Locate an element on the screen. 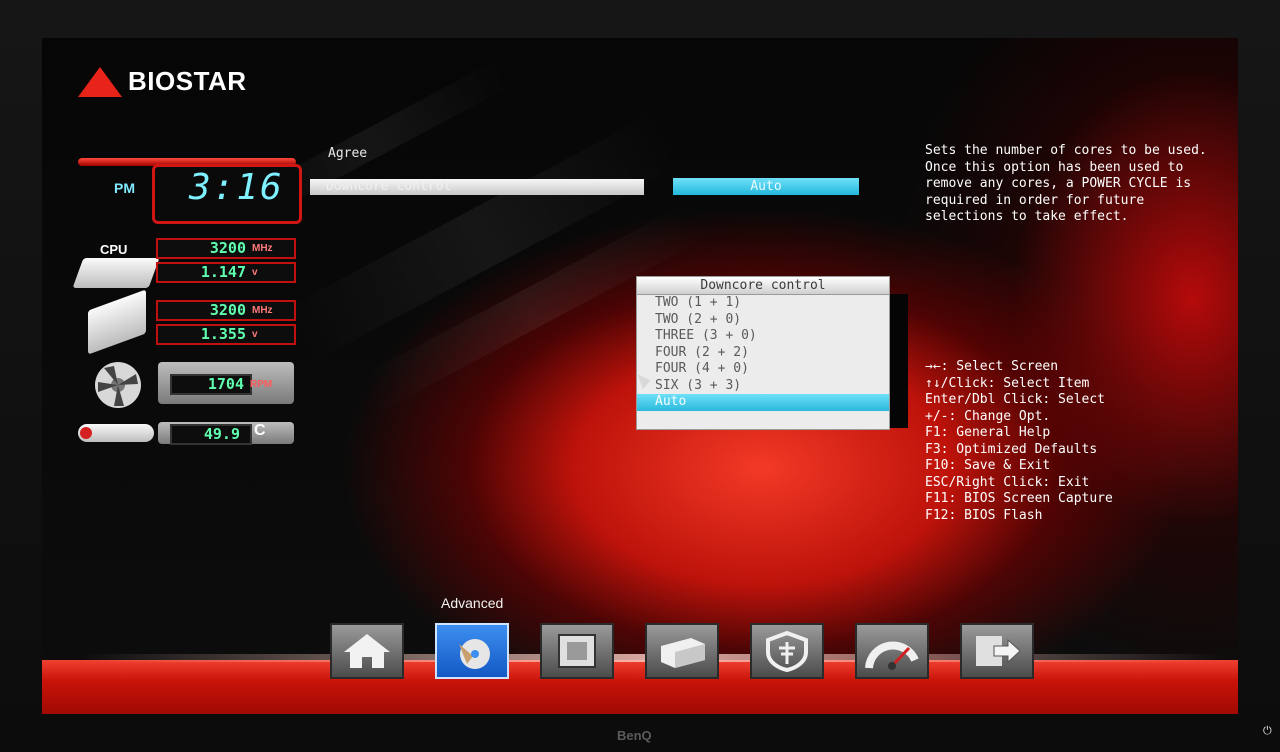 Image resolution: width=1280 pixels, height=752 pixels. temp-display: 49.9 is located at coordinates (211, 434).